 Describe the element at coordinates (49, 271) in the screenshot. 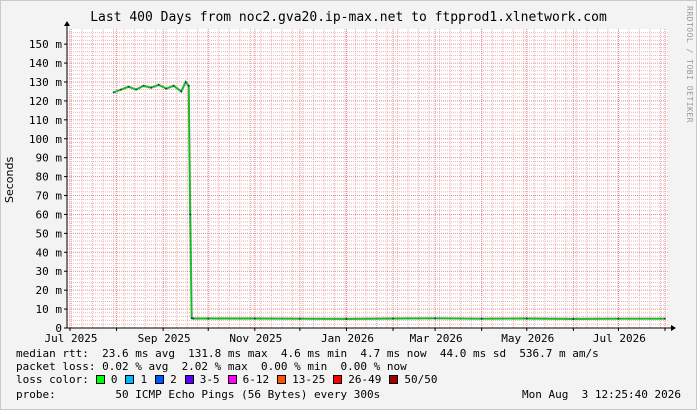

I see `y-tick-label: 30 m` at that location.